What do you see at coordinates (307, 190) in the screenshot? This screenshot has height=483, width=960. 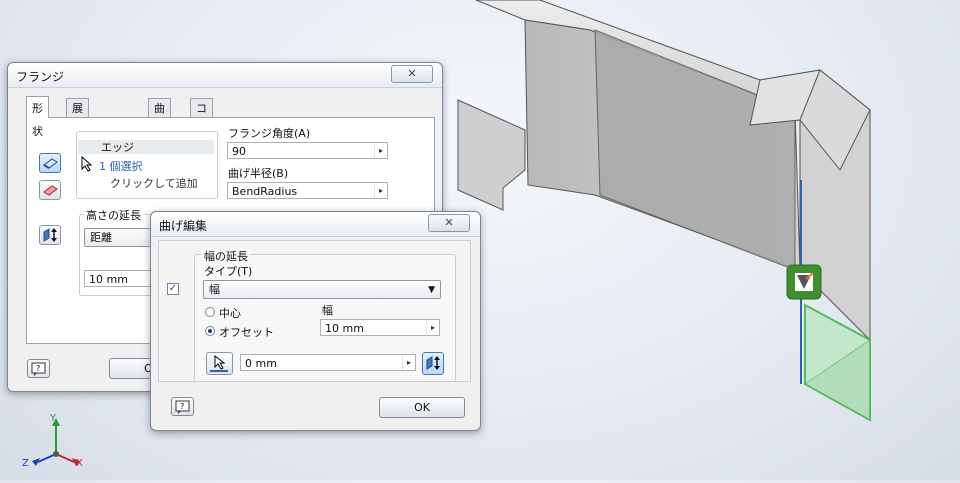 I see `bend-radius-input: BendRadius ▸` at bounding box center [307, 190].